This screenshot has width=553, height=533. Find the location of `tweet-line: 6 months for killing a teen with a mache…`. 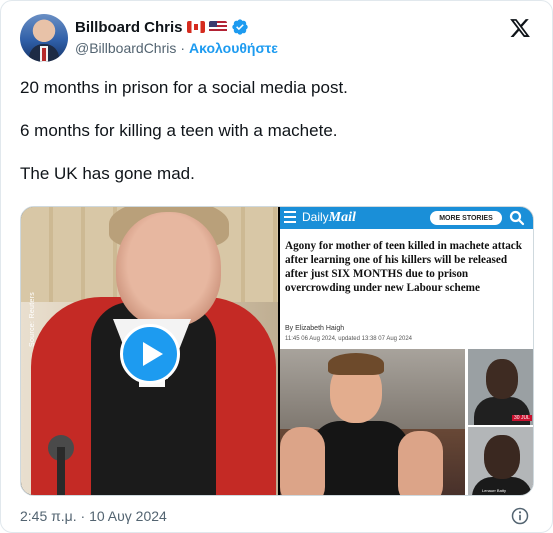

tweet-line: 6 months for killing a teen with a mache… is located at coordinates (179, 130).